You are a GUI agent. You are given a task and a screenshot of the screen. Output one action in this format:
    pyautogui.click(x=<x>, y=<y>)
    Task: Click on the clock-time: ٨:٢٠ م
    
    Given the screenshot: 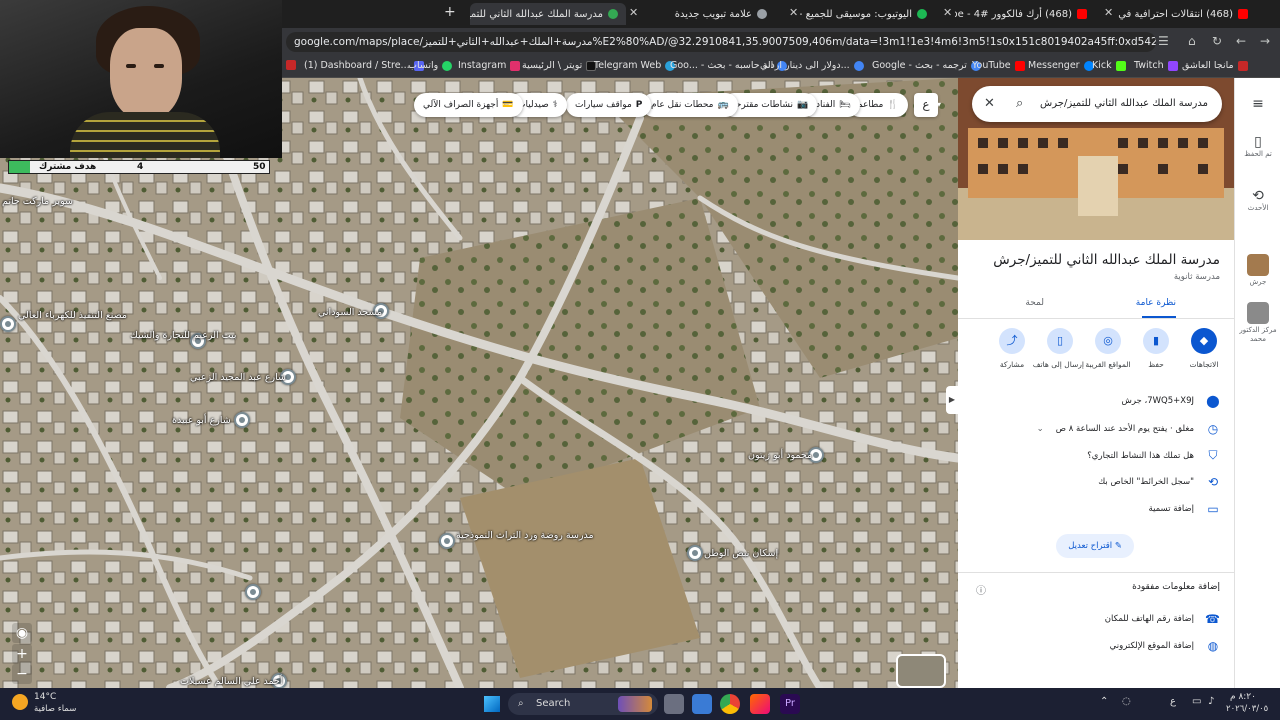 What is the action you would take?
    pyautogui.click(x=1243, y=697)
    